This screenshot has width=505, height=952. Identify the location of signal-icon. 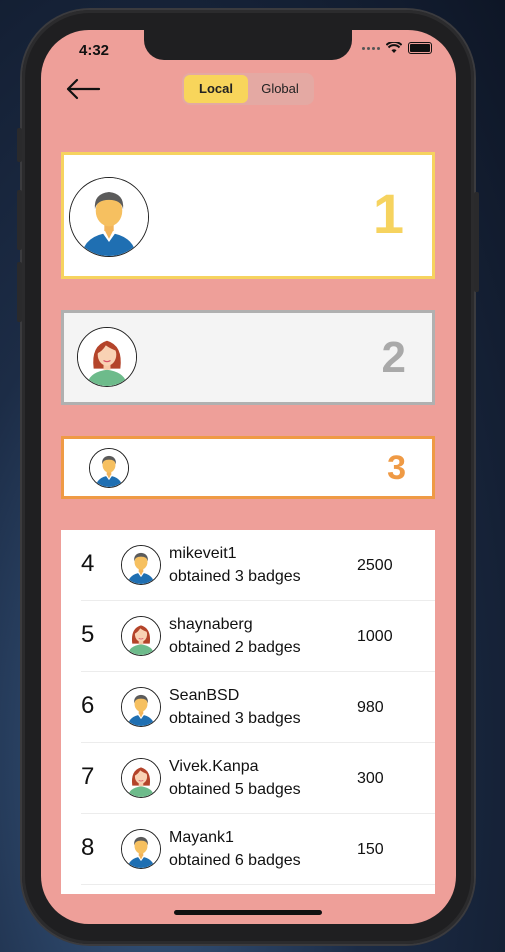
(371, 48).